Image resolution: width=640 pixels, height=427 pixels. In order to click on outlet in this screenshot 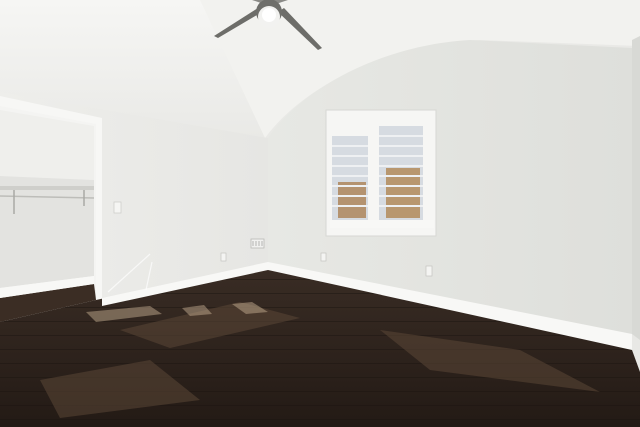, I will do `click(323, 257)`.